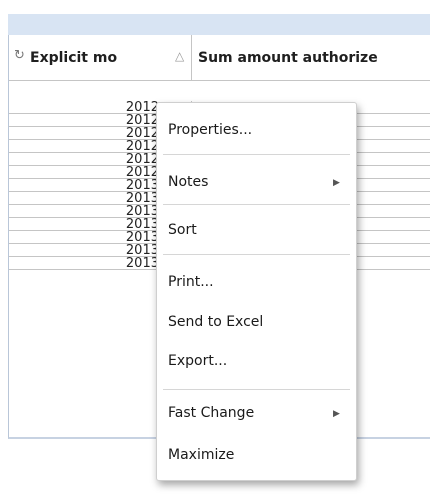 The height and width of the screenshot is (501, 430). I want to click on menu-item-notes: Notes, so click(188, 182).